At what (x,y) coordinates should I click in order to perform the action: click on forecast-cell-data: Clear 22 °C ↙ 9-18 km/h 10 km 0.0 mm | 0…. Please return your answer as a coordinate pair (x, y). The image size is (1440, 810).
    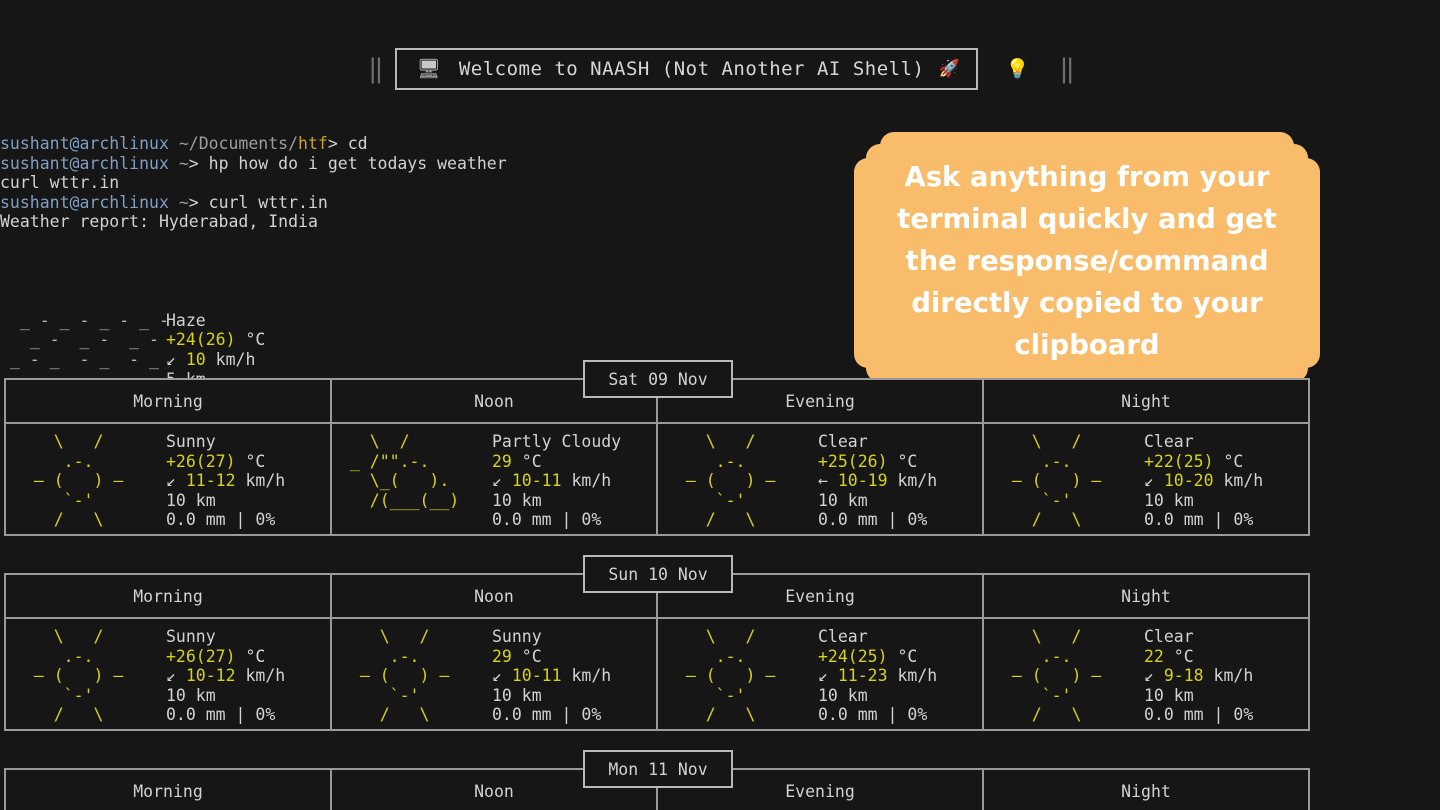
    Looking at the image, I should click on (1198, 676).